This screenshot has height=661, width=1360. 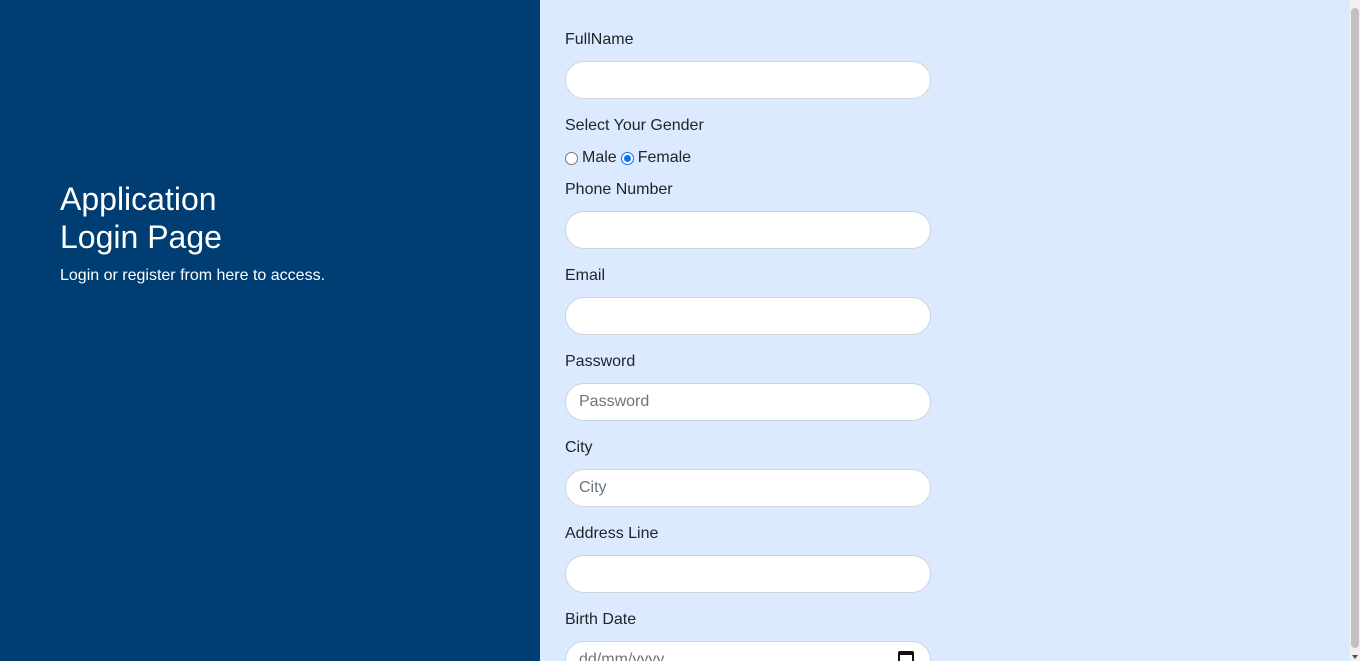 What do you see at coordinates (664, 157) in the screenshot?
I see `gender-female-label: Female` at bounding box center [664, 157].